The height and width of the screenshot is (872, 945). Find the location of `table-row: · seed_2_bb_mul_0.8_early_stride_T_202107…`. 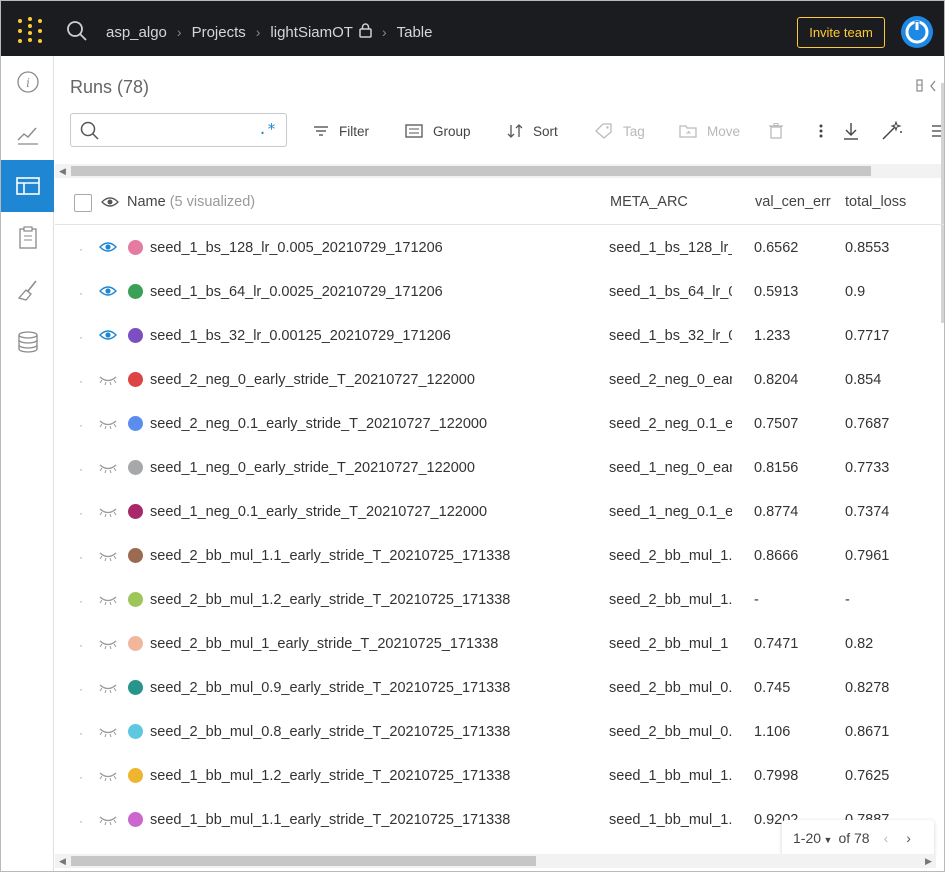

table-row: · seed_2_bb_mul_0.8_early_stride_T_202107… is located at coordinates (499, 732).